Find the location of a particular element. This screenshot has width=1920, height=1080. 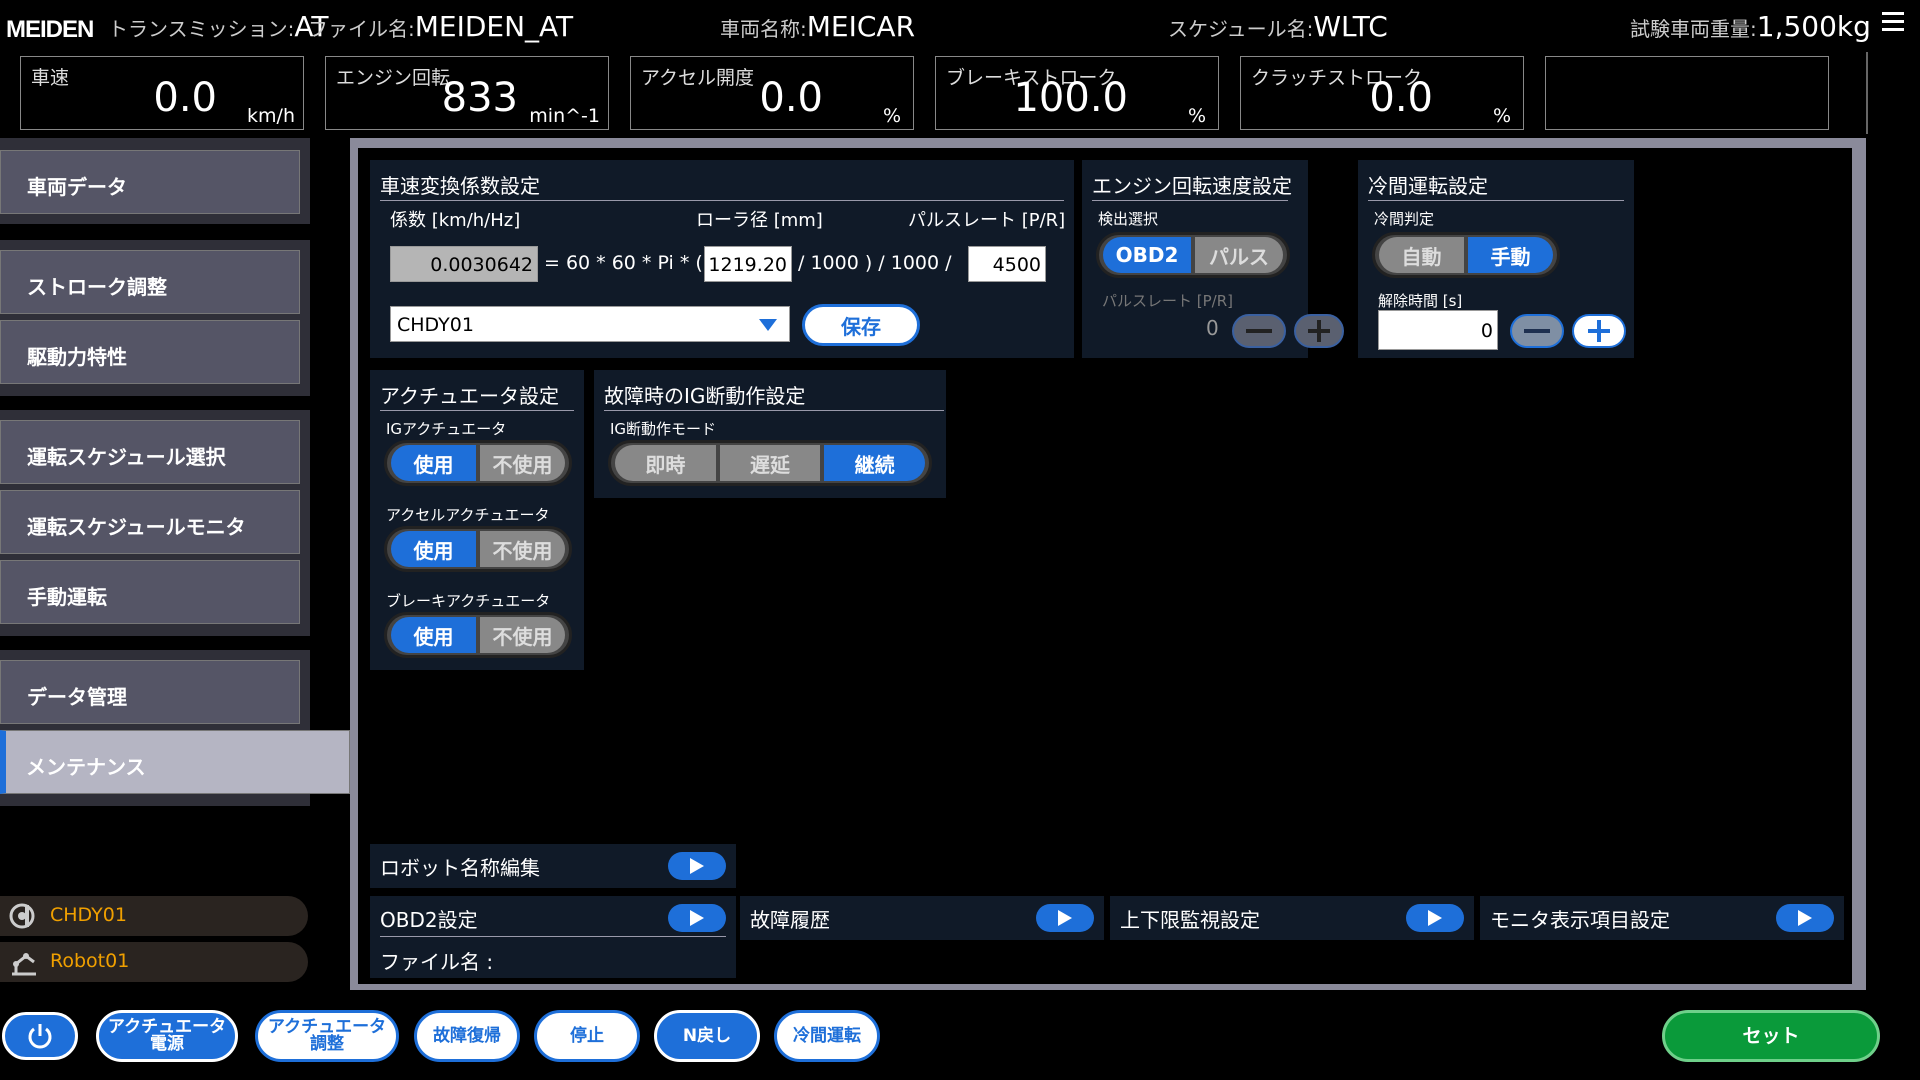

monitor-items-row: モニタ表示項目設定 is located at coordinates (1662, 918).